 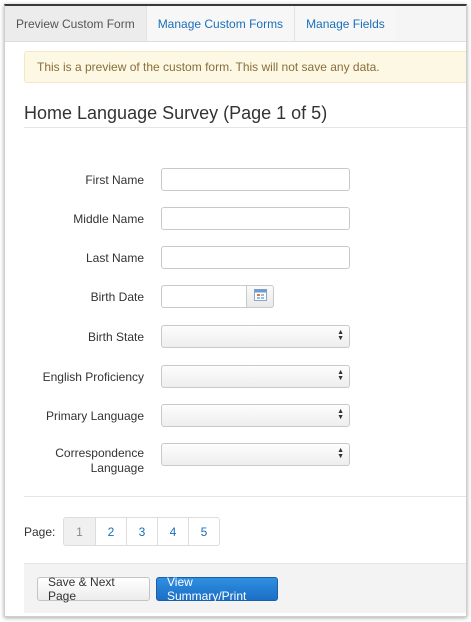 I want to click on view-summary-print-button: View Summary/Print, so click(x=217, y=589).